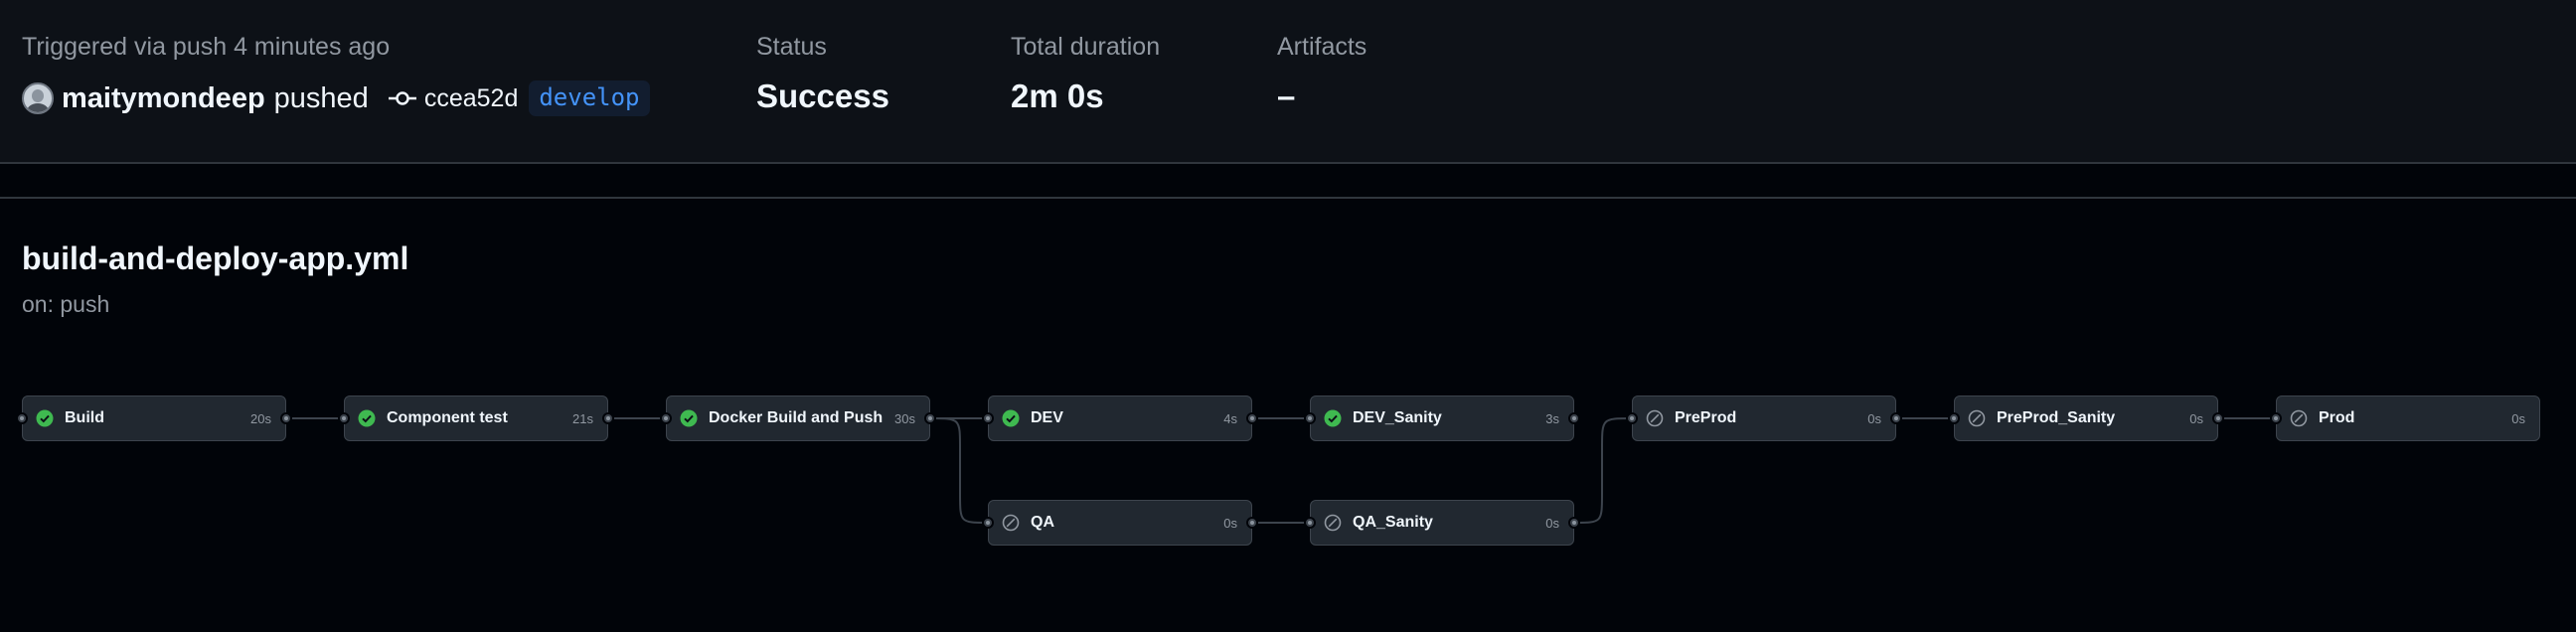 Image resolution: width=2576 pixels, height=632 pixels. Describe the element at coordinates (904, 418) in the screenshot. I see `job-duration: 30s` at that location.